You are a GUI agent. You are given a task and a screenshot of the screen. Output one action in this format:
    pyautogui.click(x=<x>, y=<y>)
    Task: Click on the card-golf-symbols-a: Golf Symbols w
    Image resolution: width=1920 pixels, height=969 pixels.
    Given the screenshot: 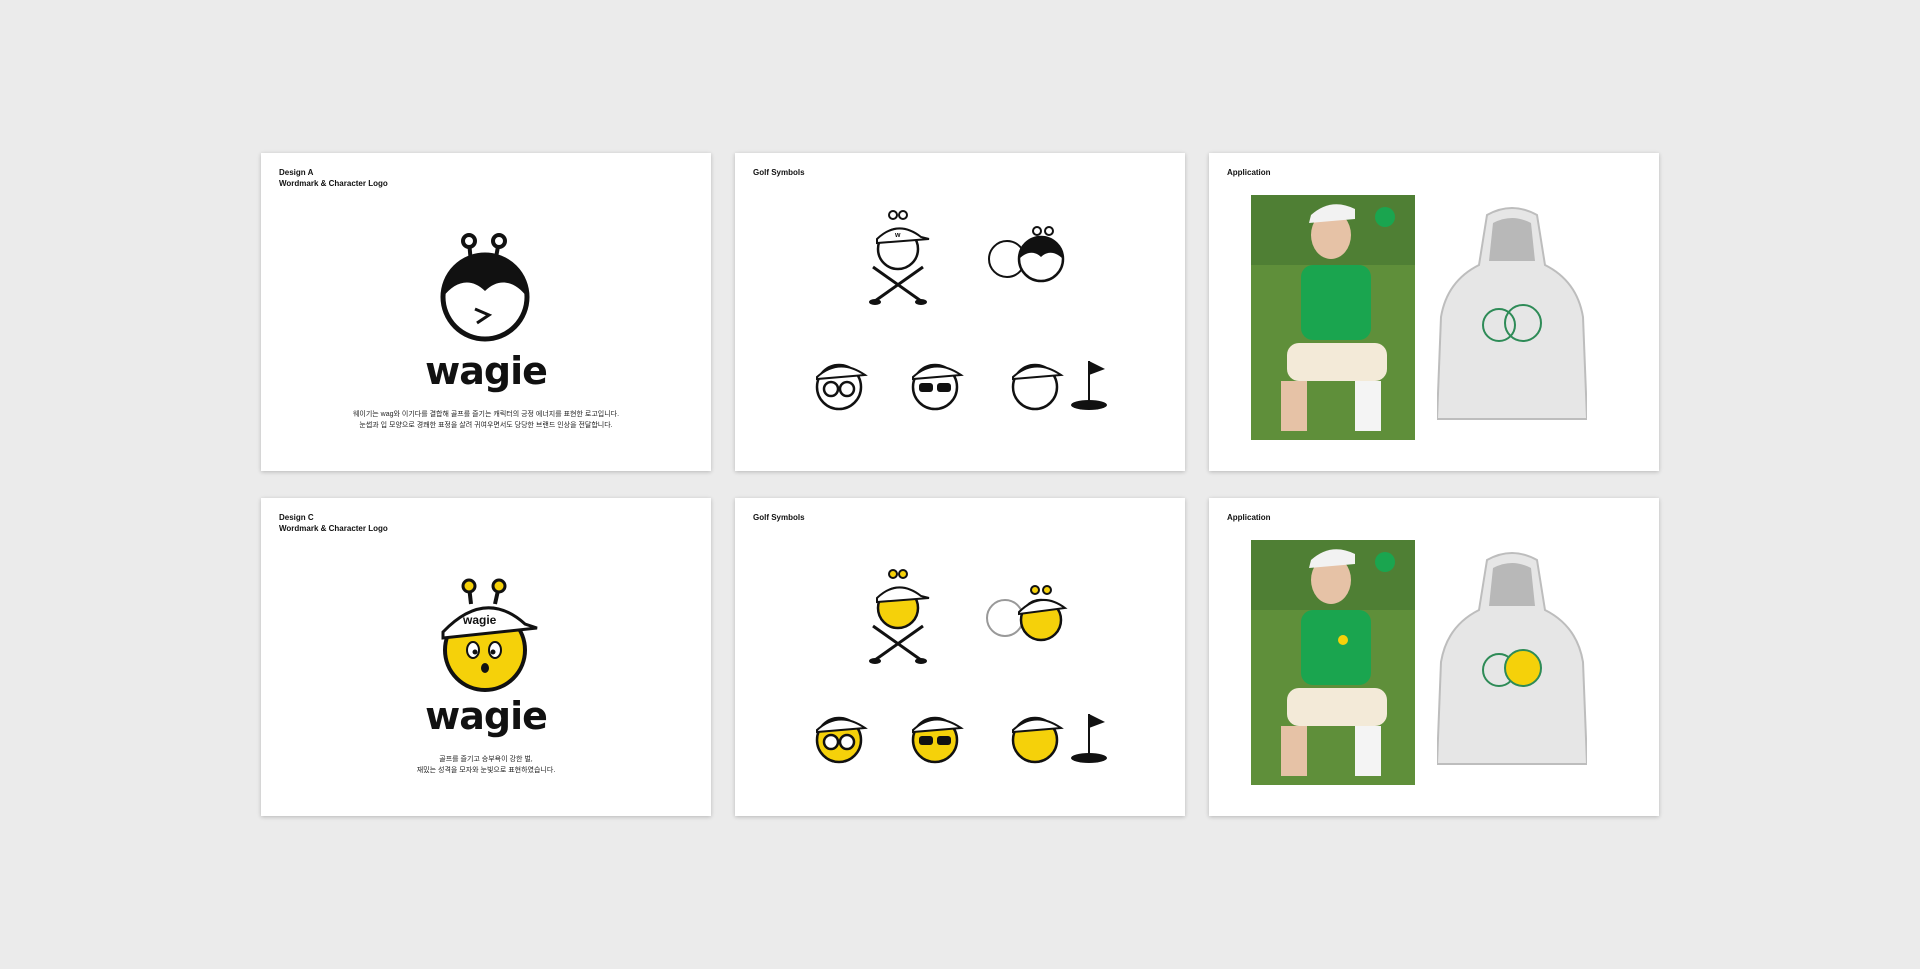 What is the action you would take?
    pyautogui.click(x=960, y=312)
    